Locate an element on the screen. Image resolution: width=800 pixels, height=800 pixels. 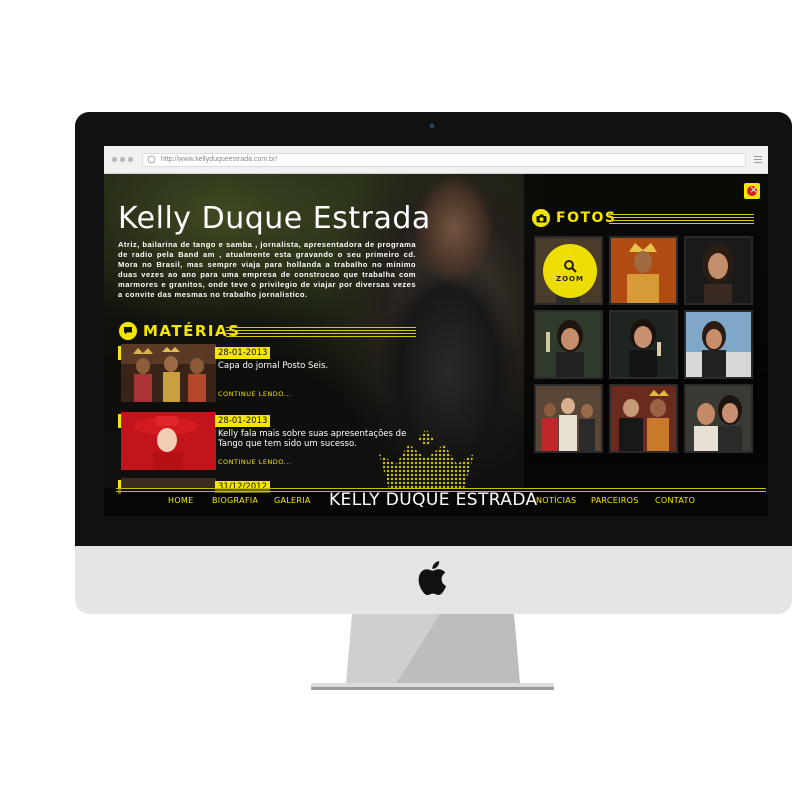
browser-toolbar: http://www.kellyduqueestrada.com.br/ is located at coordinates (436, 160).